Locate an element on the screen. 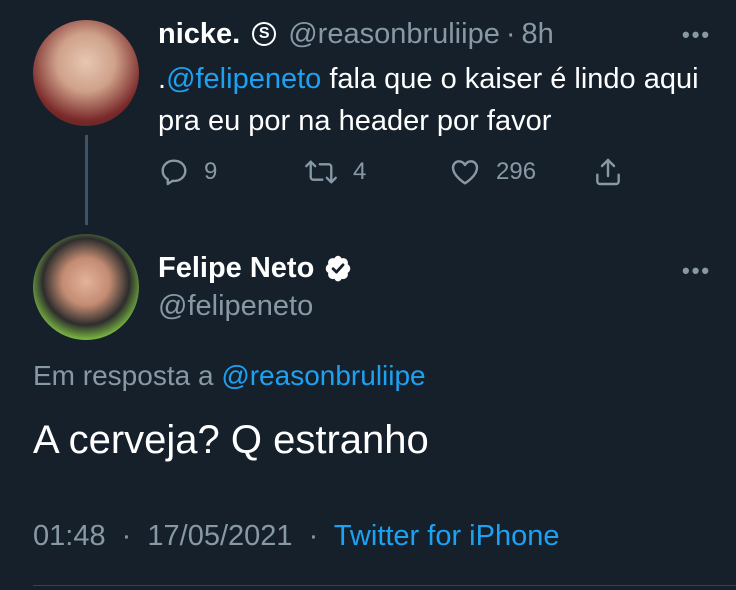 The width and height of the screenshot is (736, 590). s-badge-icon: S is located at coordinates (264, 34).